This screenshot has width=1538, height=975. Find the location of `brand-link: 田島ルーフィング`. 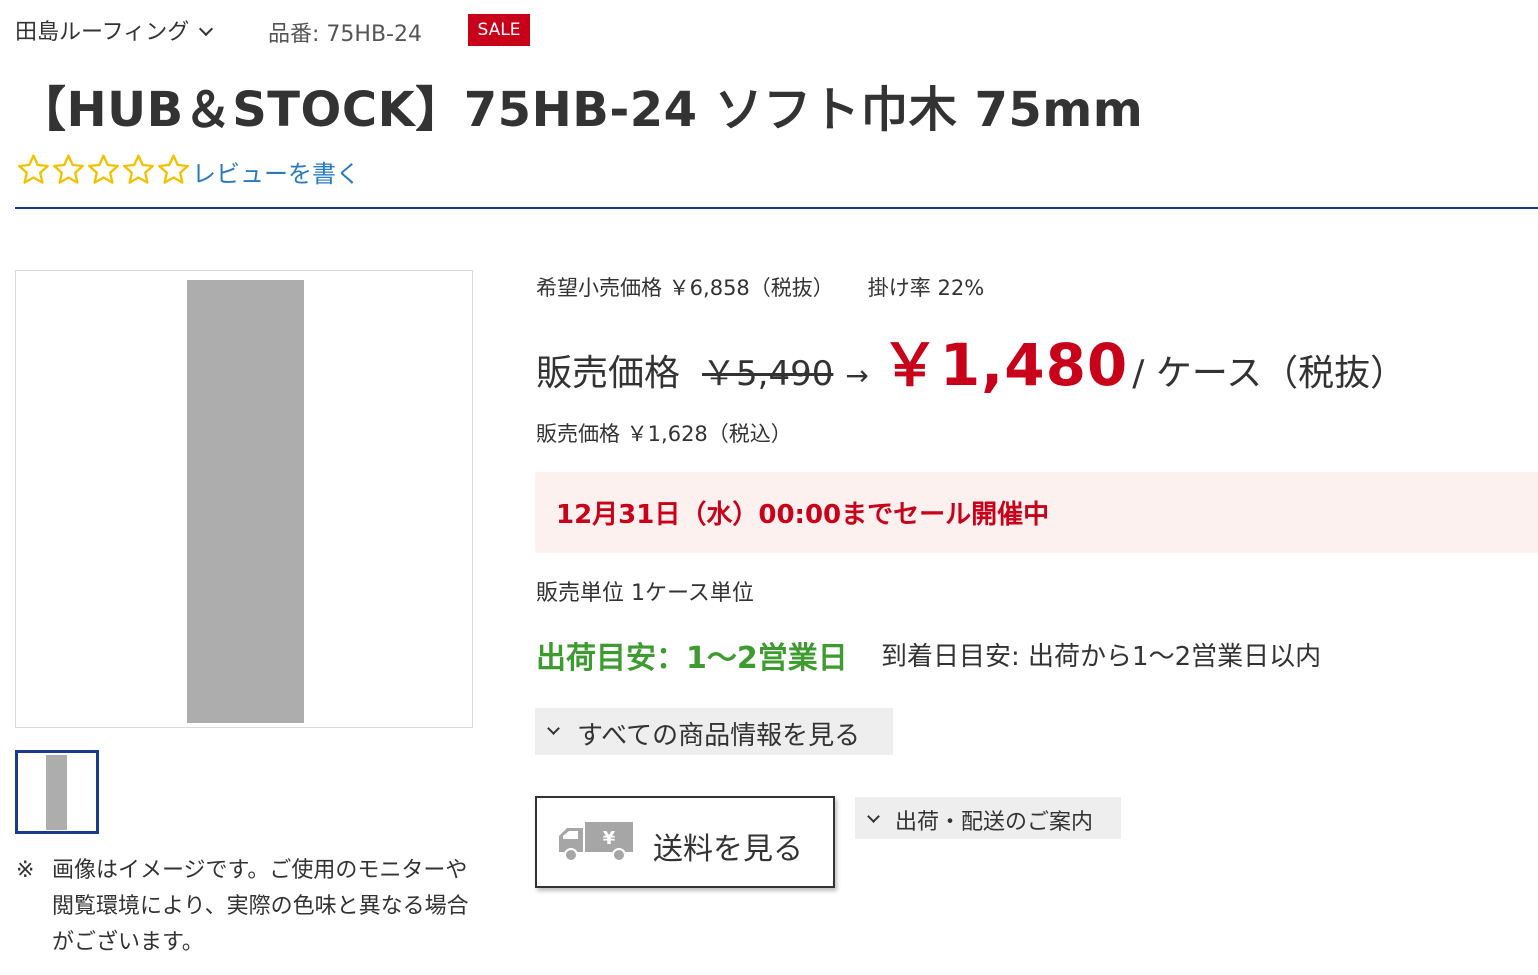

brand-link: 田島ルーフィング is located at coordinates (114, 30).